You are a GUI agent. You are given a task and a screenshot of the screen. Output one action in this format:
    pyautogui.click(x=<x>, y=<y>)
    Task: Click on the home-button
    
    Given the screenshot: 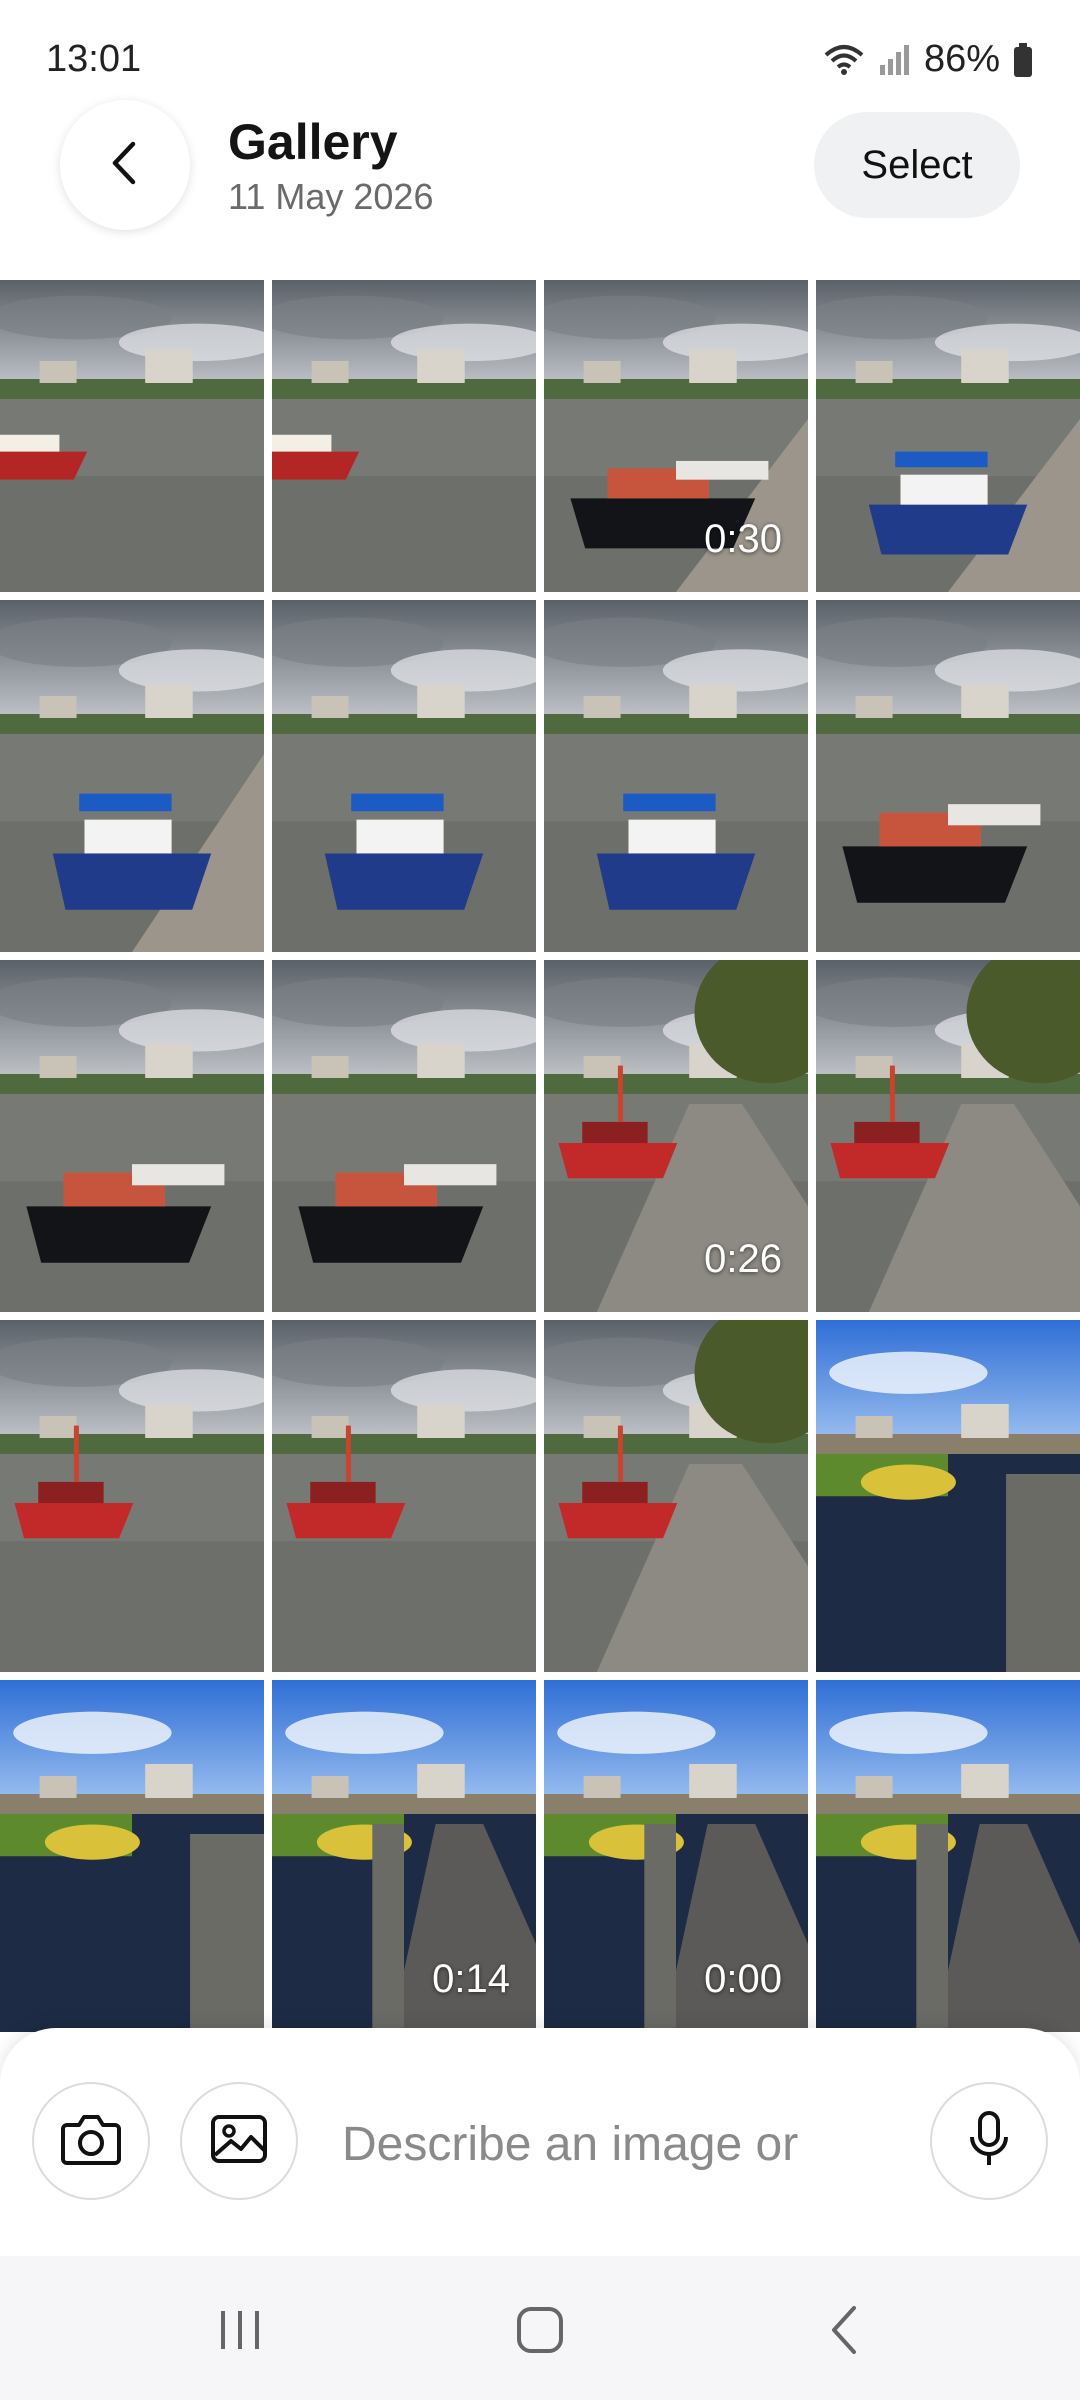 What is the action you would take?
    pyautogui.click(x=540, y=2332)
    